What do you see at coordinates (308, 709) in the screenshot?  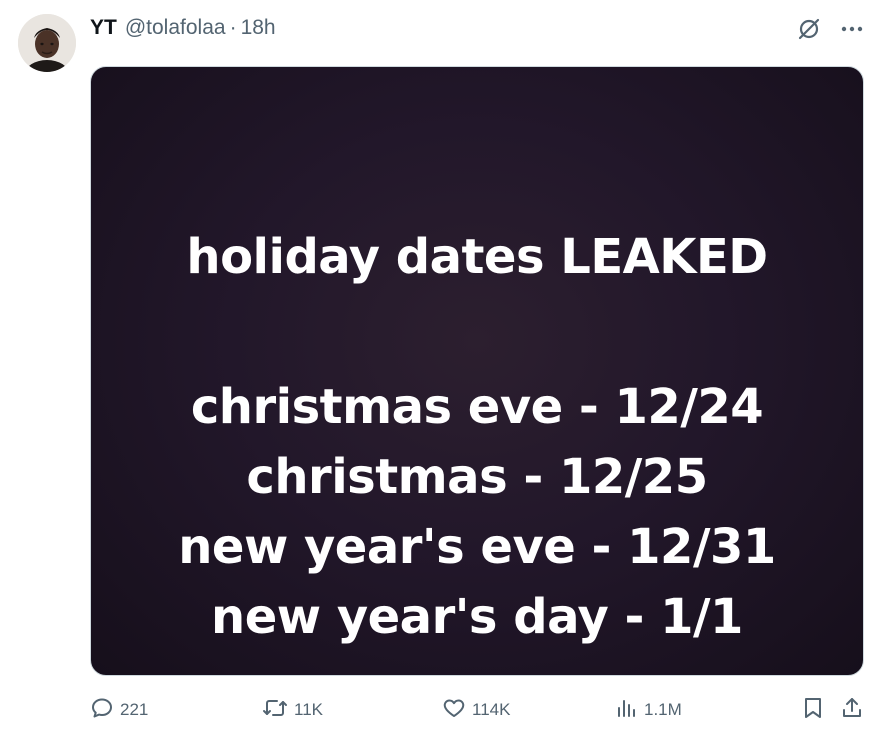 I see `repost-count: 11K` at bounding box center [308, 709].